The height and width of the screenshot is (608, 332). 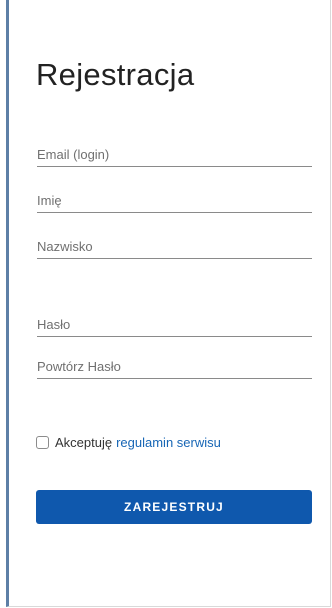 I want to click on terms-checkbox, so click(x=42, y=442).